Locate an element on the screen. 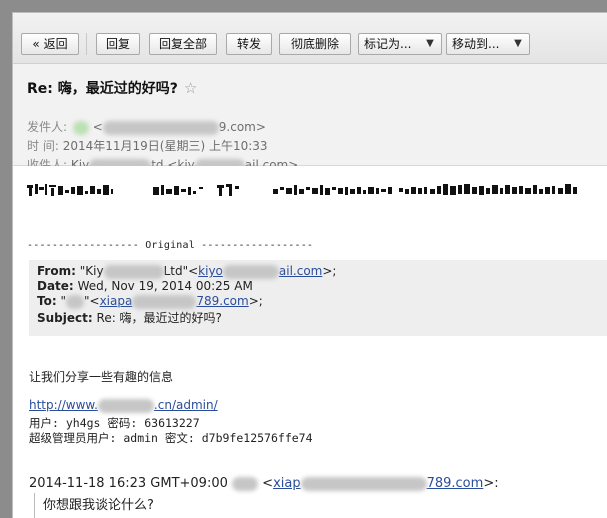  mail-subject: Re: 嗨，最近过的好吗? ☆ is located at coordinates (112, 88).